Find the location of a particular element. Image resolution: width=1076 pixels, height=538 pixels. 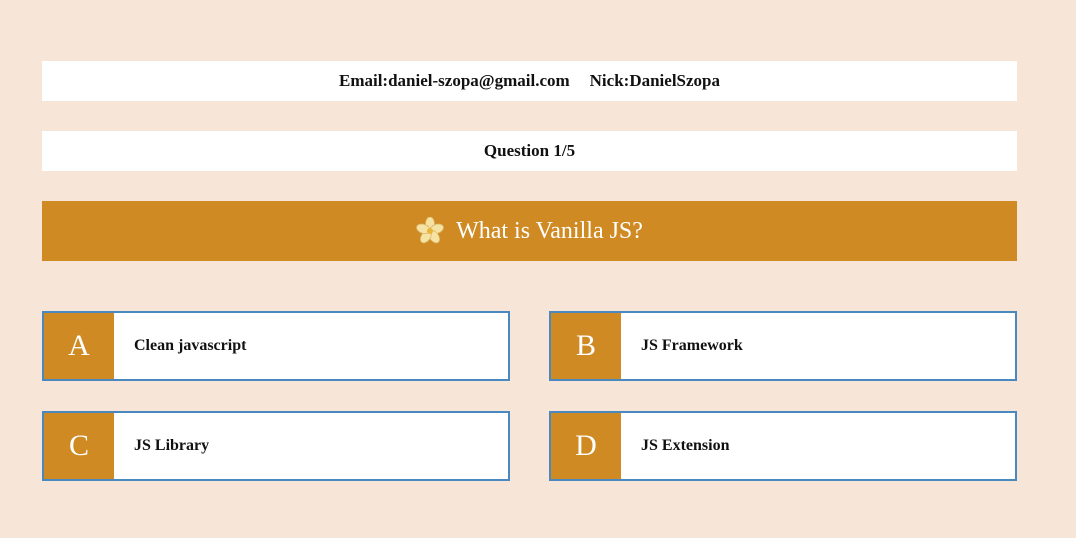

answer-text: JS Extension is located at coordinates (685, 445).